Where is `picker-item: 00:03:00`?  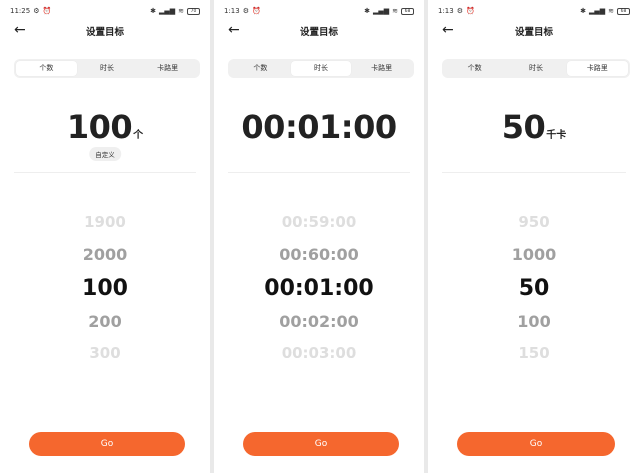 picker-item: 00:03:00 is located at coordinates (319, 353).